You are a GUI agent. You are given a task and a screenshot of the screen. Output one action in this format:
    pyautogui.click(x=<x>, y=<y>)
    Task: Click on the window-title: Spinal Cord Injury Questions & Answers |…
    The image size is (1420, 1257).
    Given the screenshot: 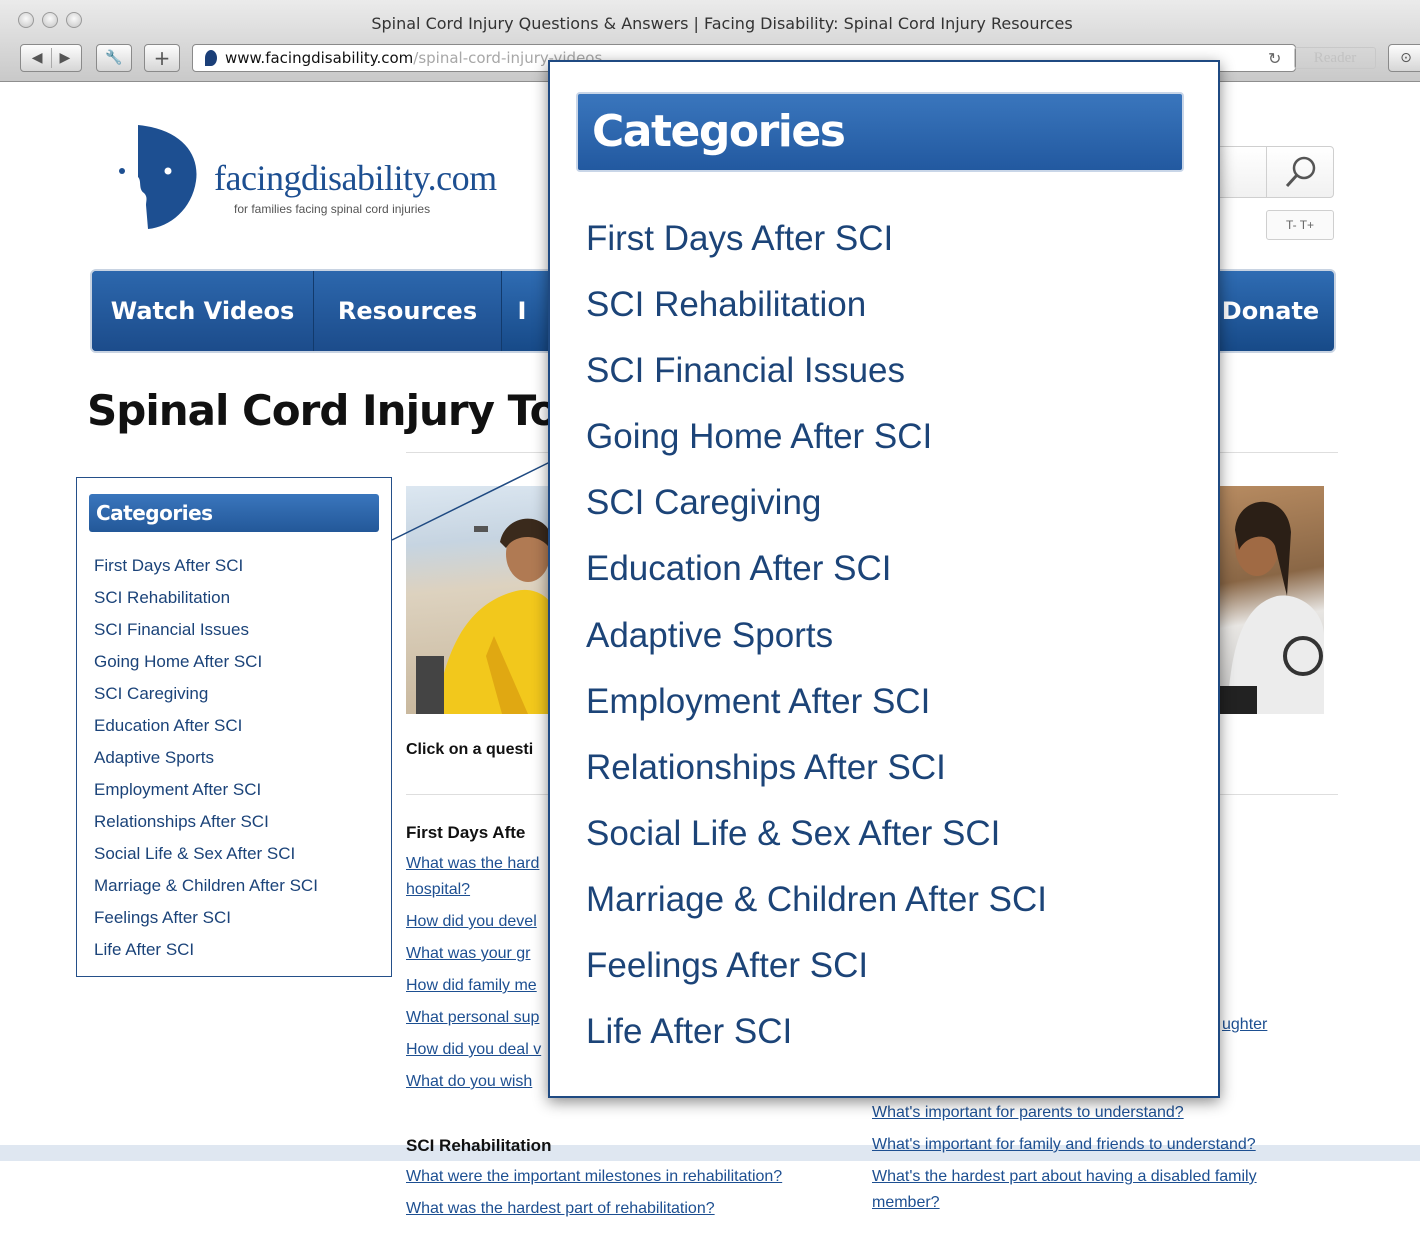 What is the action you would take?
    pyautogui.click(x=722, y=23)
    